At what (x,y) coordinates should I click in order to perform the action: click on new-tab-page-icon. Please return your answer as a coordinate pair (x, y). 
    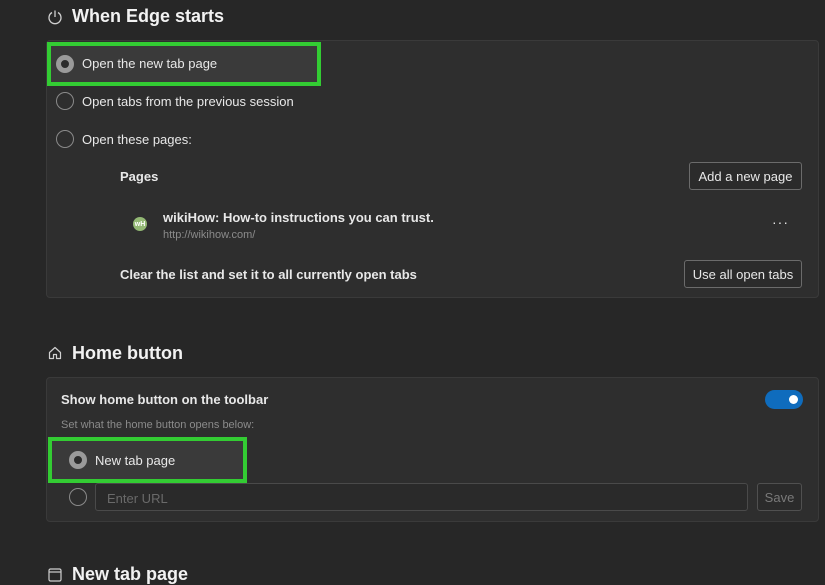
    Looking at the image, I should click on (55, 575).